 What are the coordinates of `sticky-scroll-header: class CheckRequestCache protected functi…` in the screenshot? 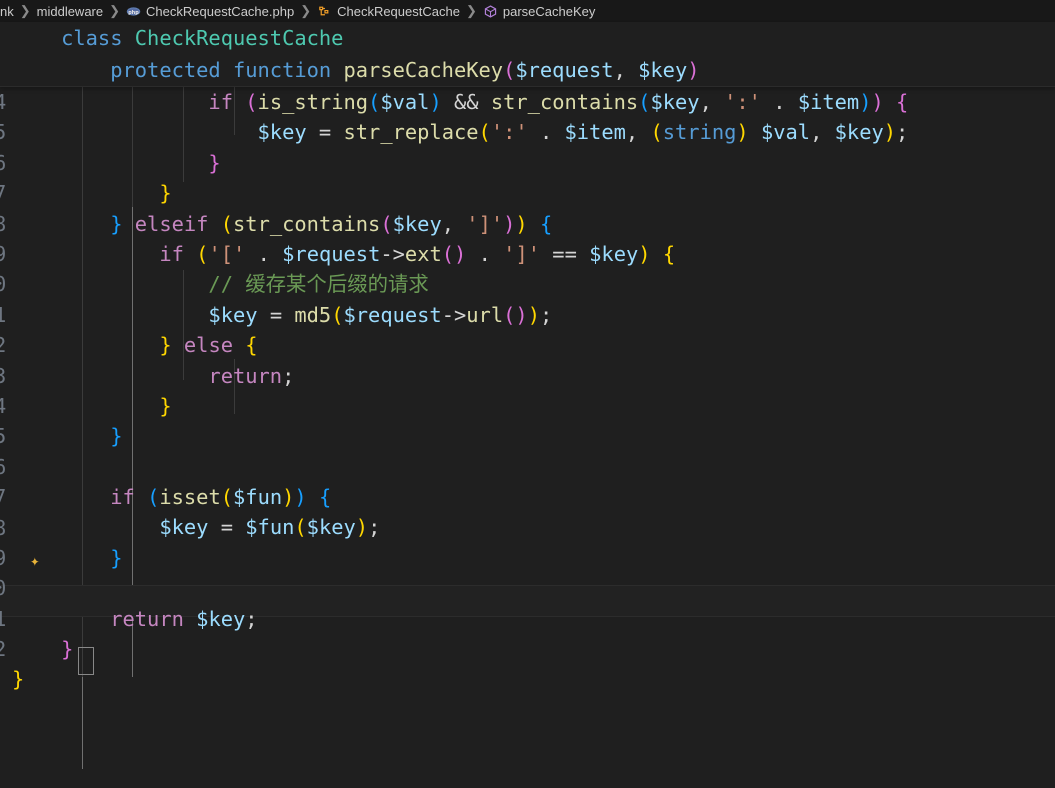 It's located at (527, 54).